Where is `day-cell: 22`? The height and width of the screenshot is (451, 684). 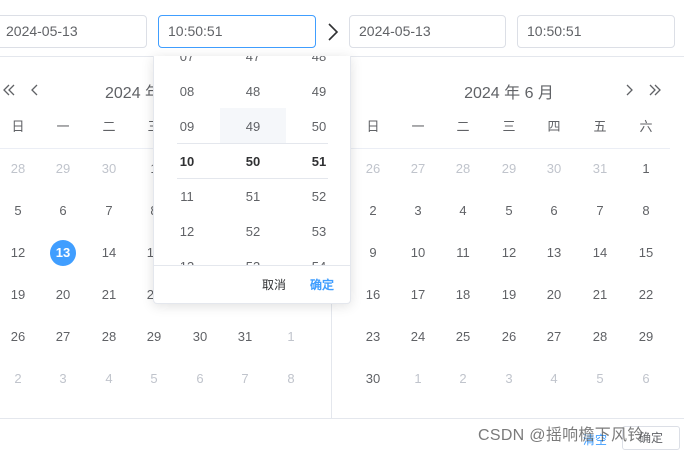 day-cell: 22 is located at coordinates (646, 295).